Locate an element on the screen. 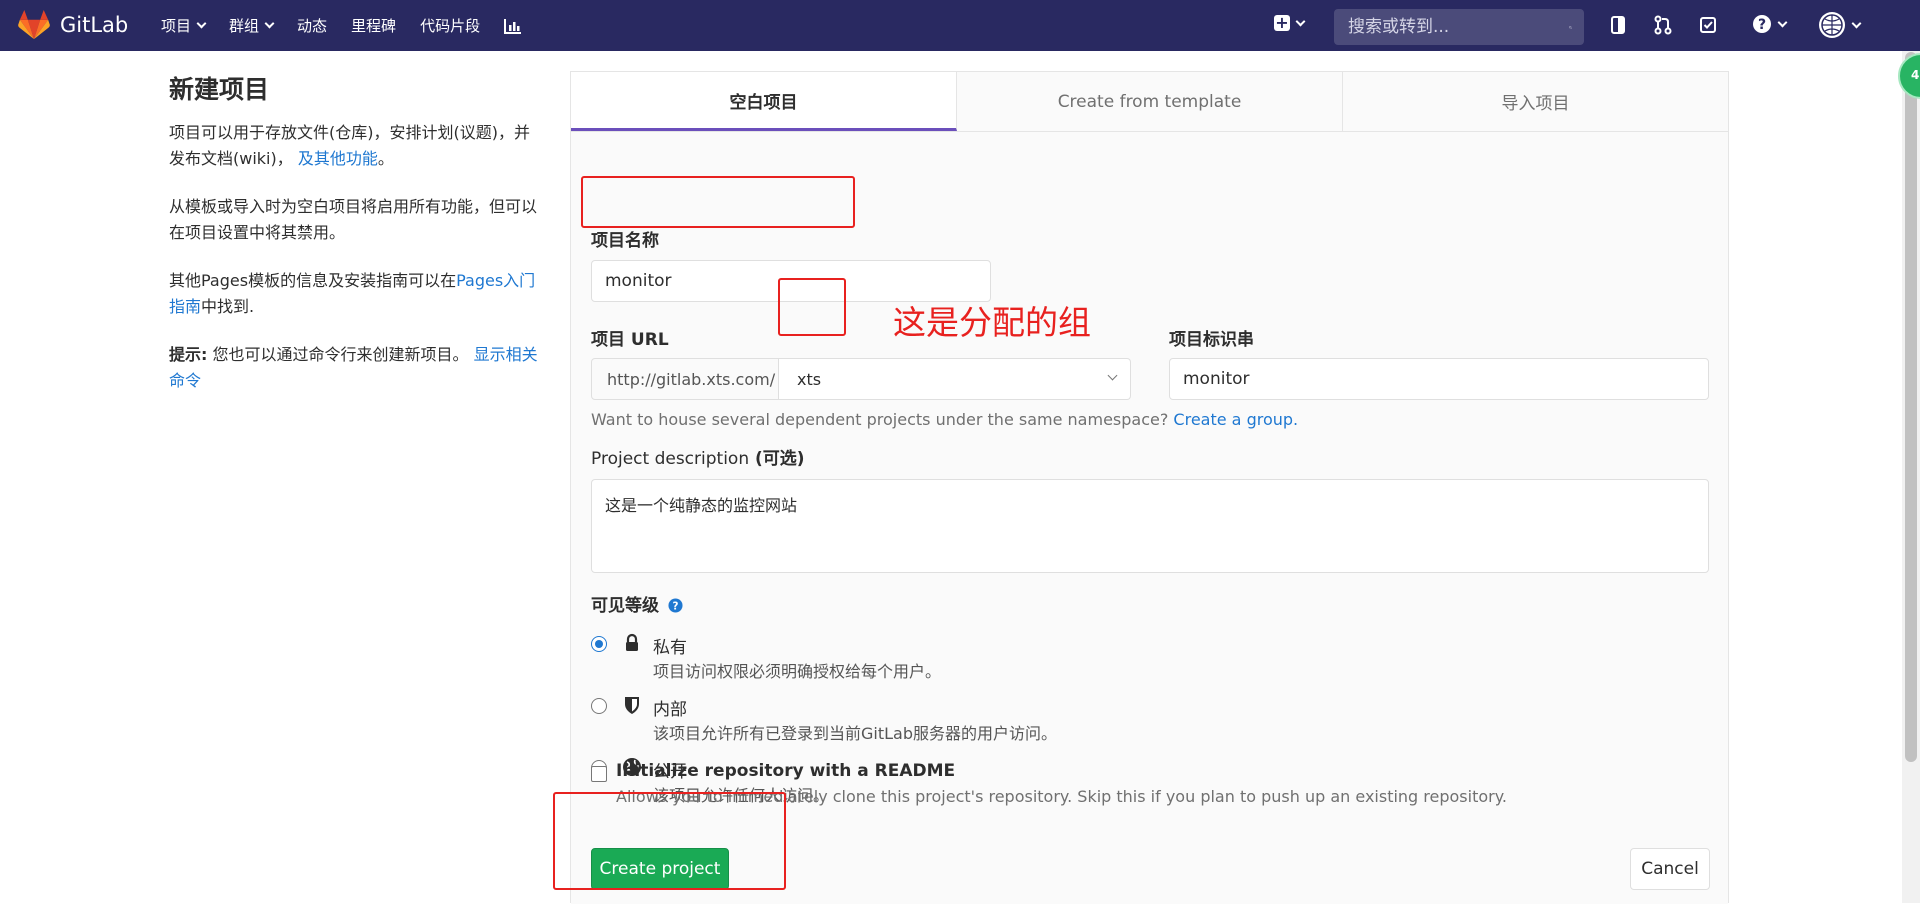  project-tabs: 空白项目 Create from template 导入项目 is located at coordinates (1149, 102).